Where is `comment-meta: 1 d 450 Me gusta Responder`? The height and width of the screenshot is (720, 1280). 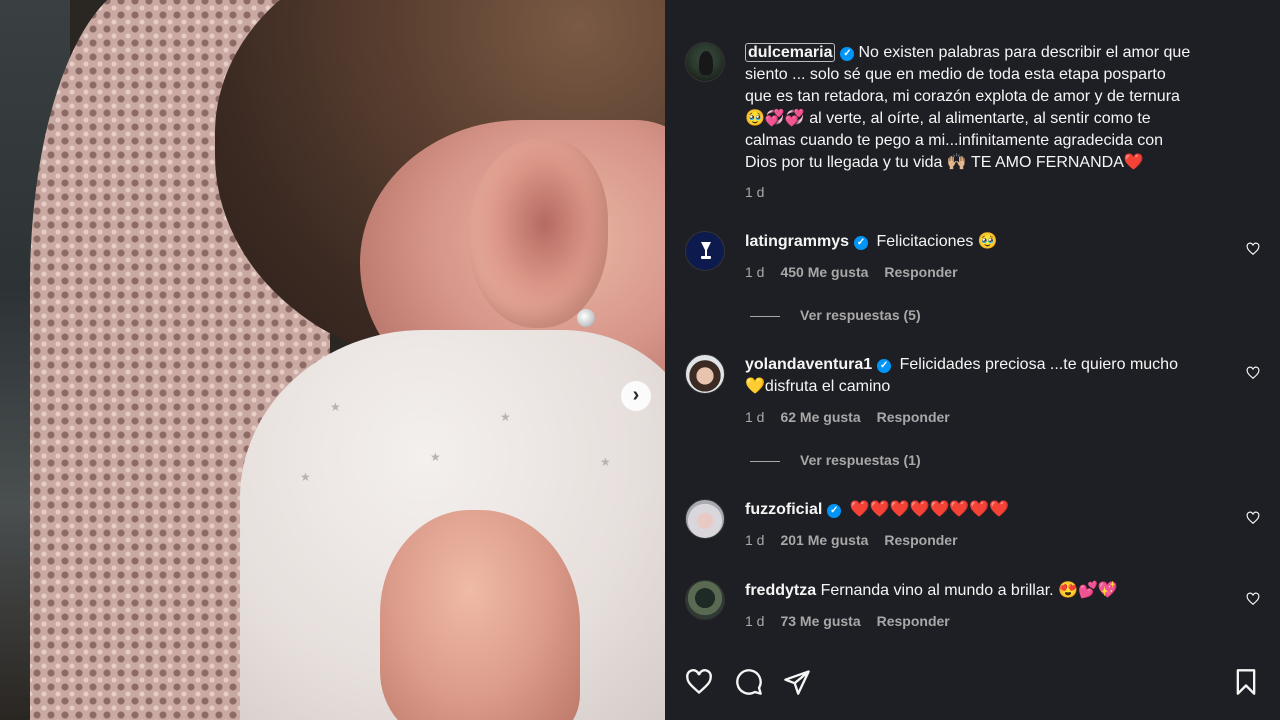 comment-meta: 1 d 450 Me gusta Responder is located at coordinates (859, 272).